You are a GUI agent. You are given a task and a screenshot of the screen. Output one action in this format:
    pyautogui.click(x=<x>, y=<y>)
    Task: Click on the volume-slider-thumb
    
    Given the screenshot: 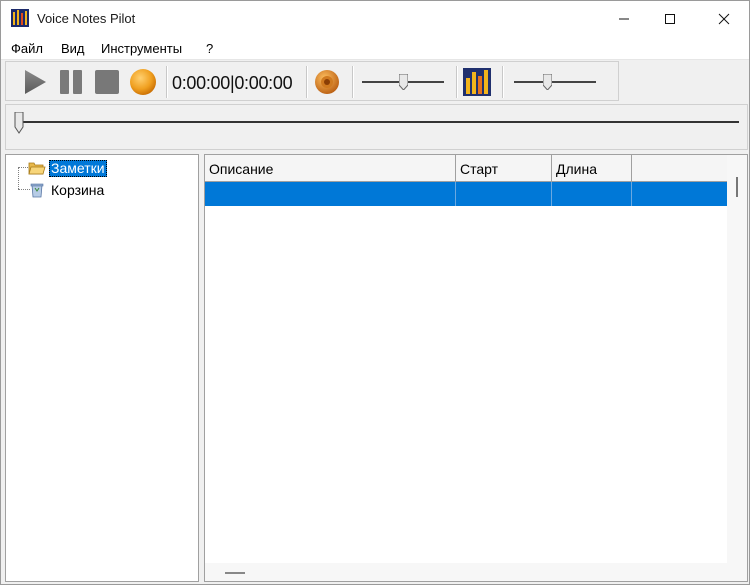 What is the action you would take?
    pyautogui.click(x=403, y=82)
    